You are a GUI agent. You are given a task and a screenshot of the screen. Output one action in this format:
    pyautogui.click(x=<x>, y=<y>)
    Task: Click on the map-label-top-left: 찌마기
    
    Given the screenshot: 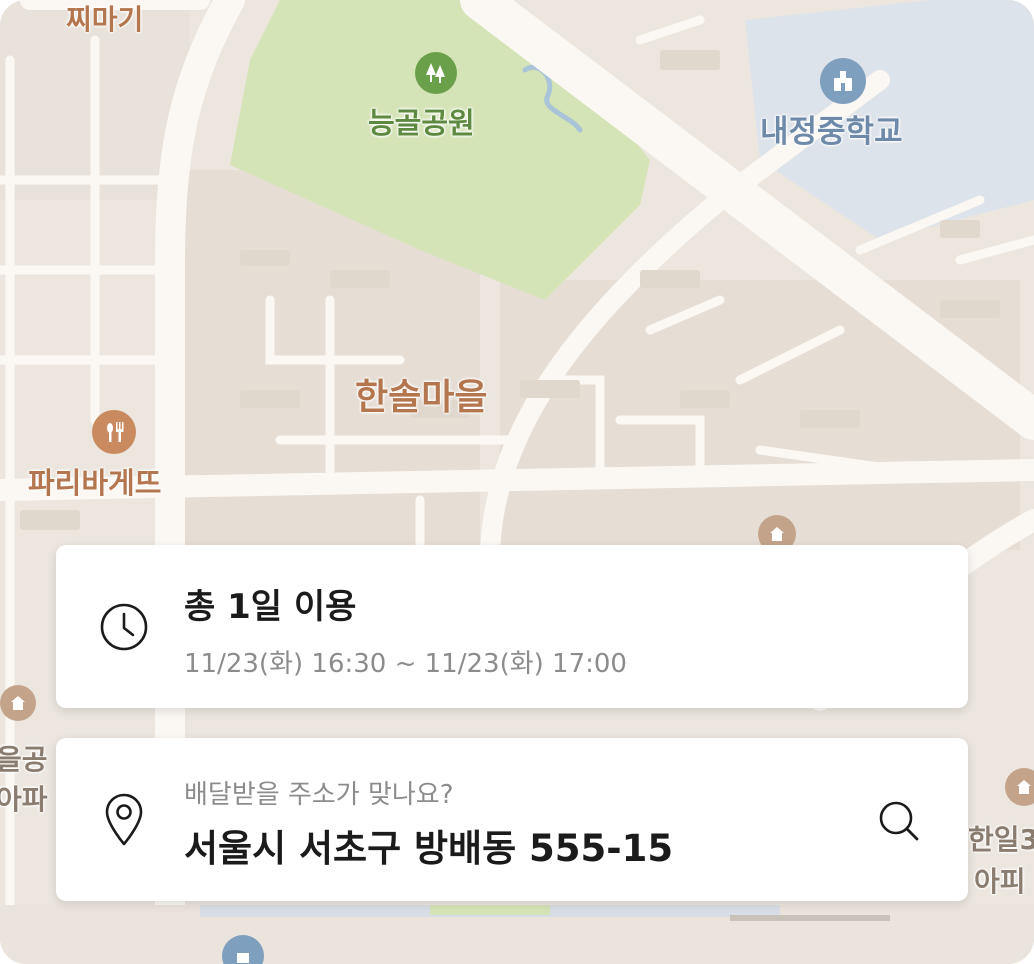 What is the action you would take?
    pyautogui.click(x=105, y=19)
    